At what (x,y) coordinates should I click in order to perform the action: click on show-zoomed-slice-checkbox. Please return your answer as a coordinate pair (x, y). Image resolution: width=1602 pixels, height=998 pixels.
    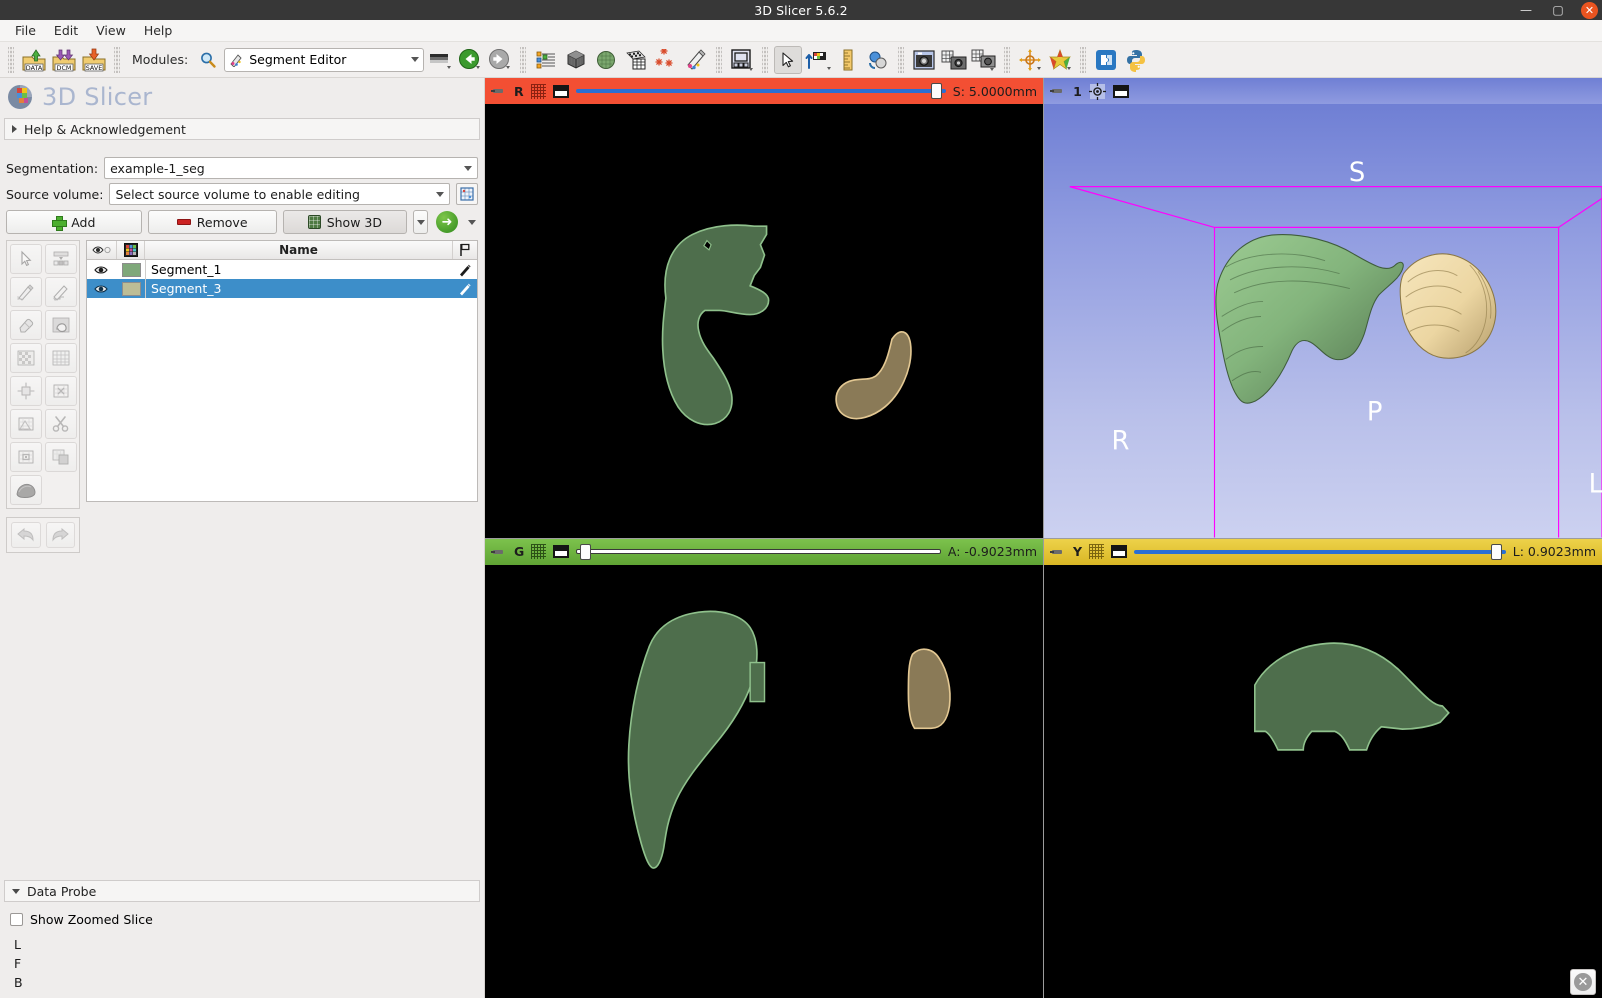
    Looking at the image, I should click on (16, 919).